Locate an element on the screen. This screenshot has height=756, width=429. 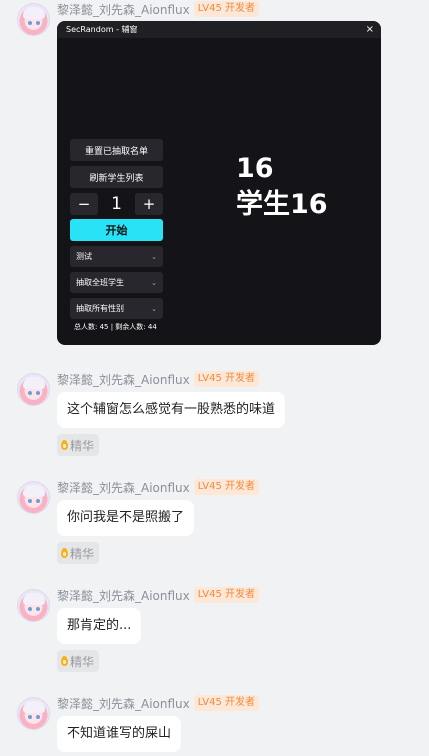
gender-select: 抽取所有性别 ⌄ is located at coordinates (116, 308).